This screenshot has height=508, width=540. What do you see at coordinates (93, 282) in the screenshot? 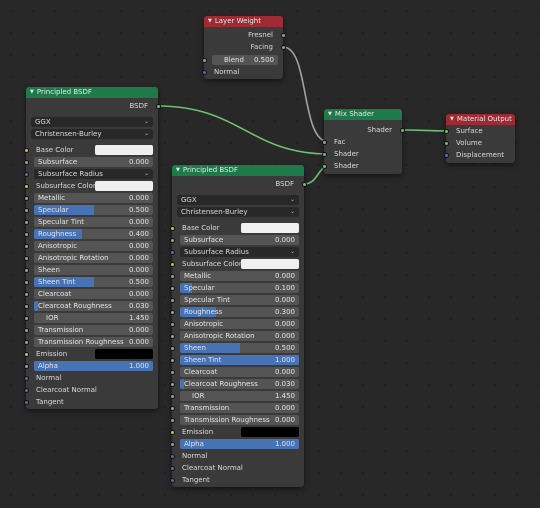
I see `sheen-tint-slider: Sheen Tint 0.500` at bounding box center [93, 282].